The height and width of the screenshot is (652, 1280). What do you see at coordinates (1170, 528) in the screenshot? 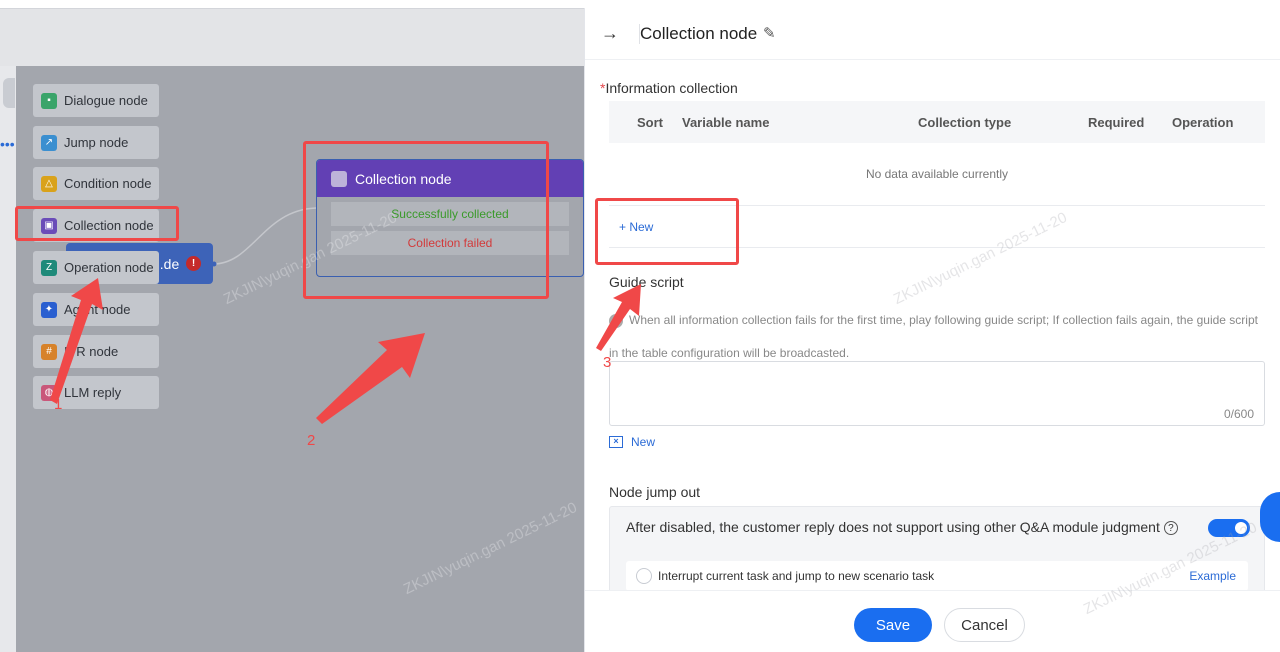
I see `help-icon: ?` at bounding box center [1170, 528].